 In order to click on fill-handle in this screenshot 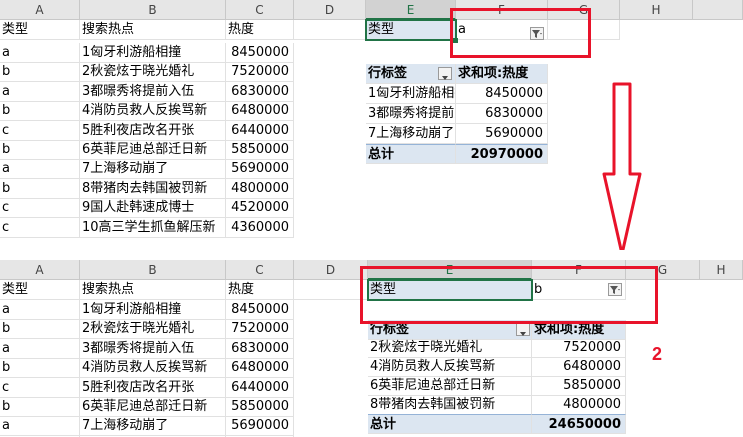, I will do `click(455, 40)`.